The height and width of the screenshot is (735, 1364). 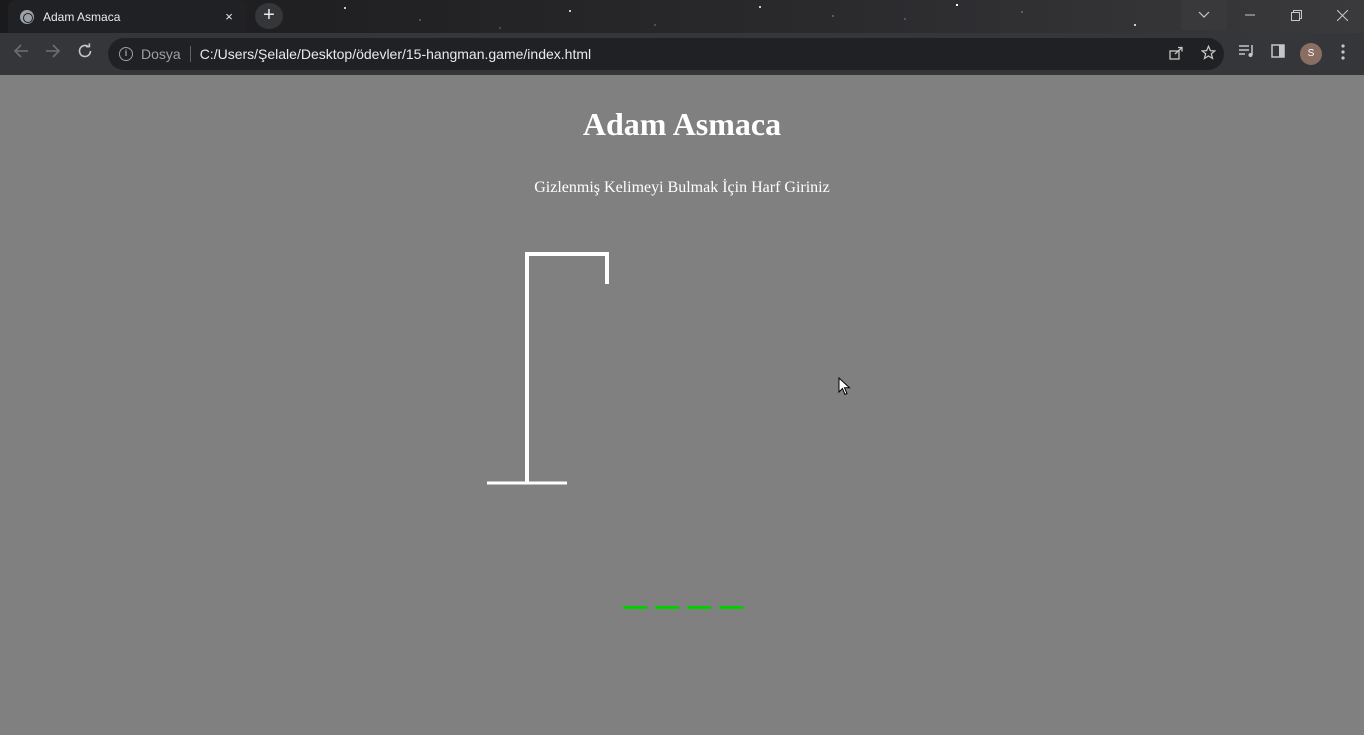 What do you see at coordinates (161, 54) in the screenshot?
I see `address-scheme-label: Dosya` at bounding box center [161, 54].